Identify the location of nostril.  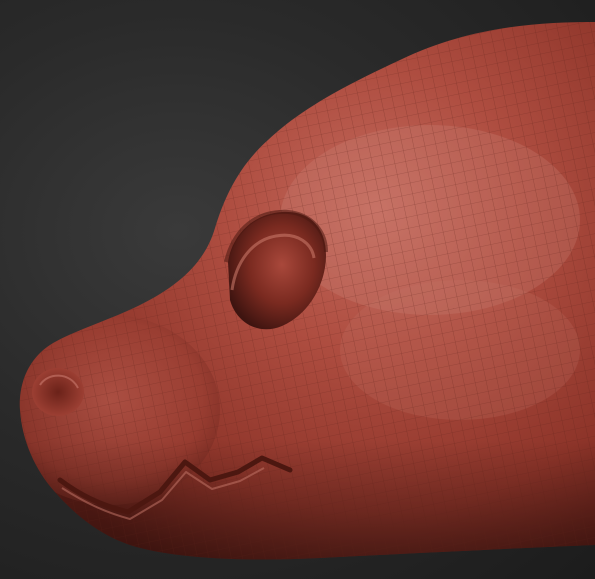
(58, 392).